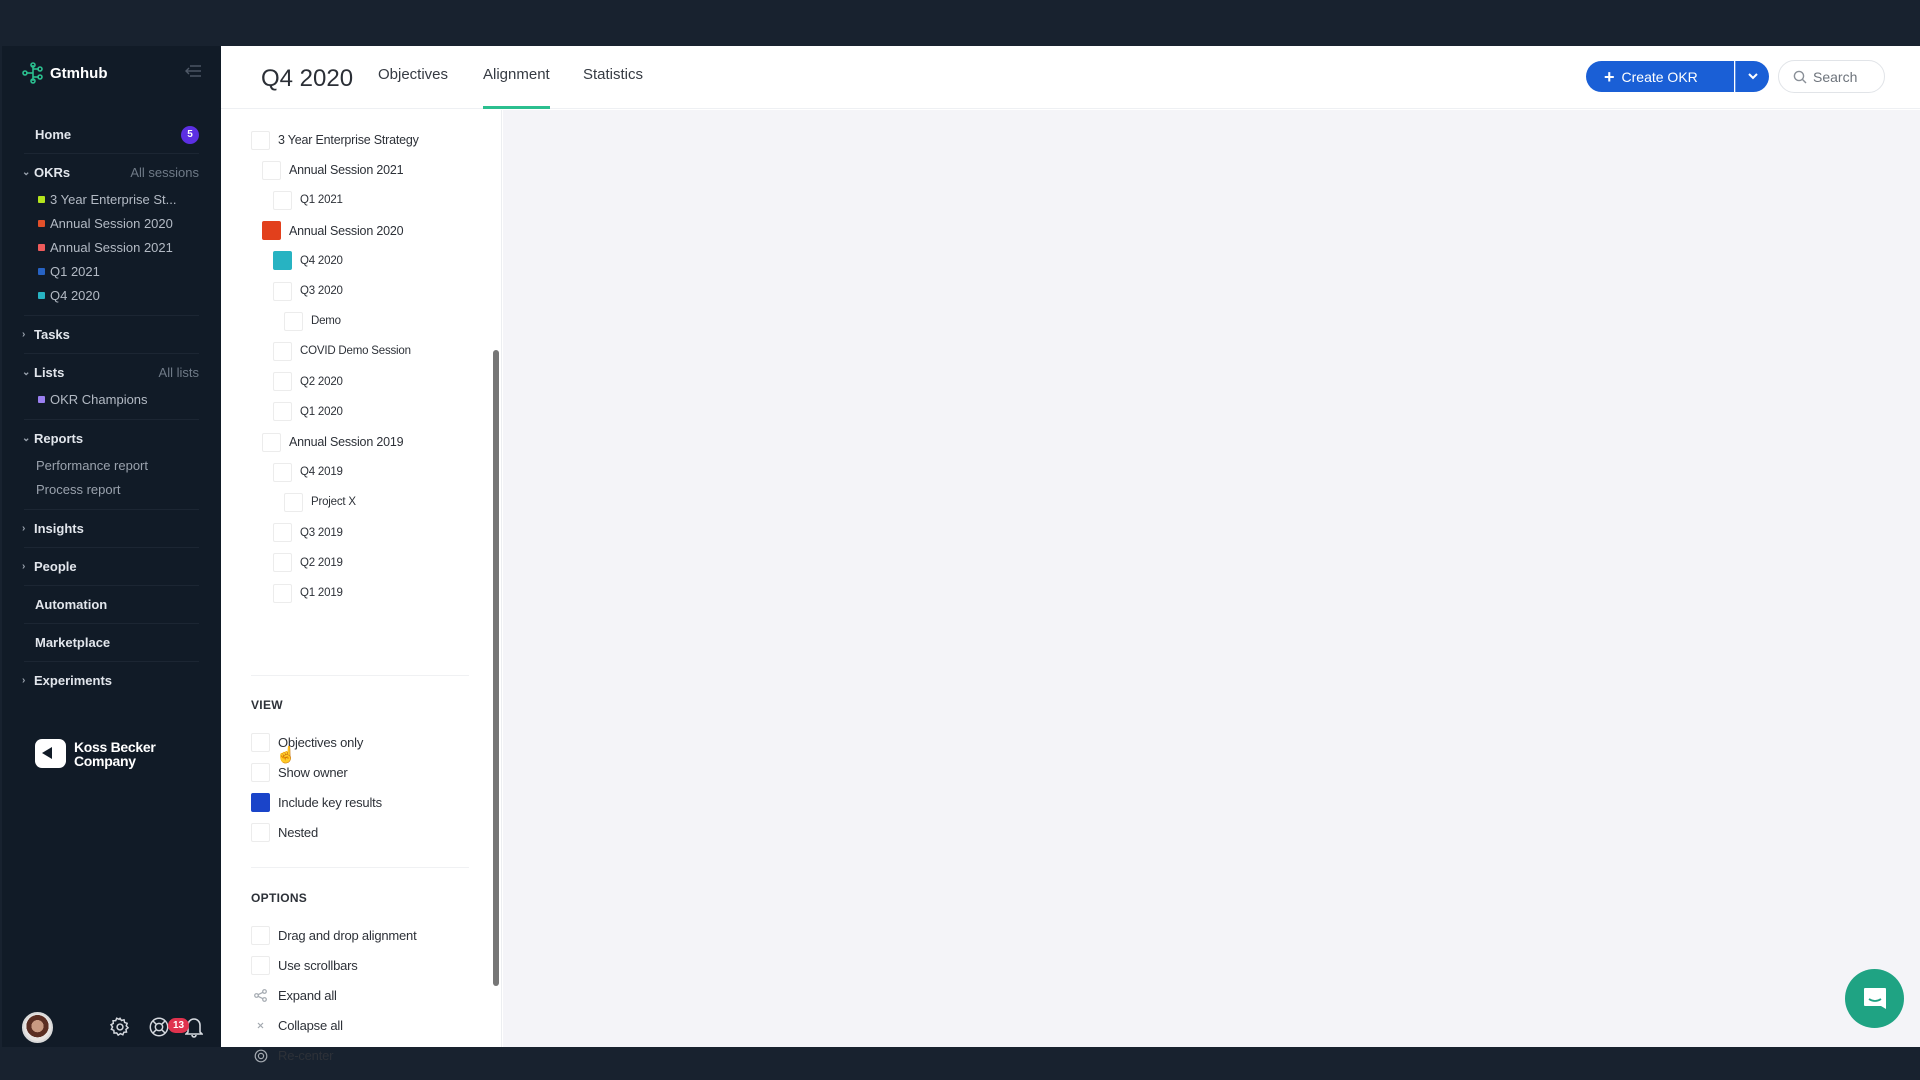 The height and width of the screenshot is (1080, 1920). Describe the element at coordinates (110, 528) in the screenshot. I see `sidebar-item-insights: › Insights` at that location.